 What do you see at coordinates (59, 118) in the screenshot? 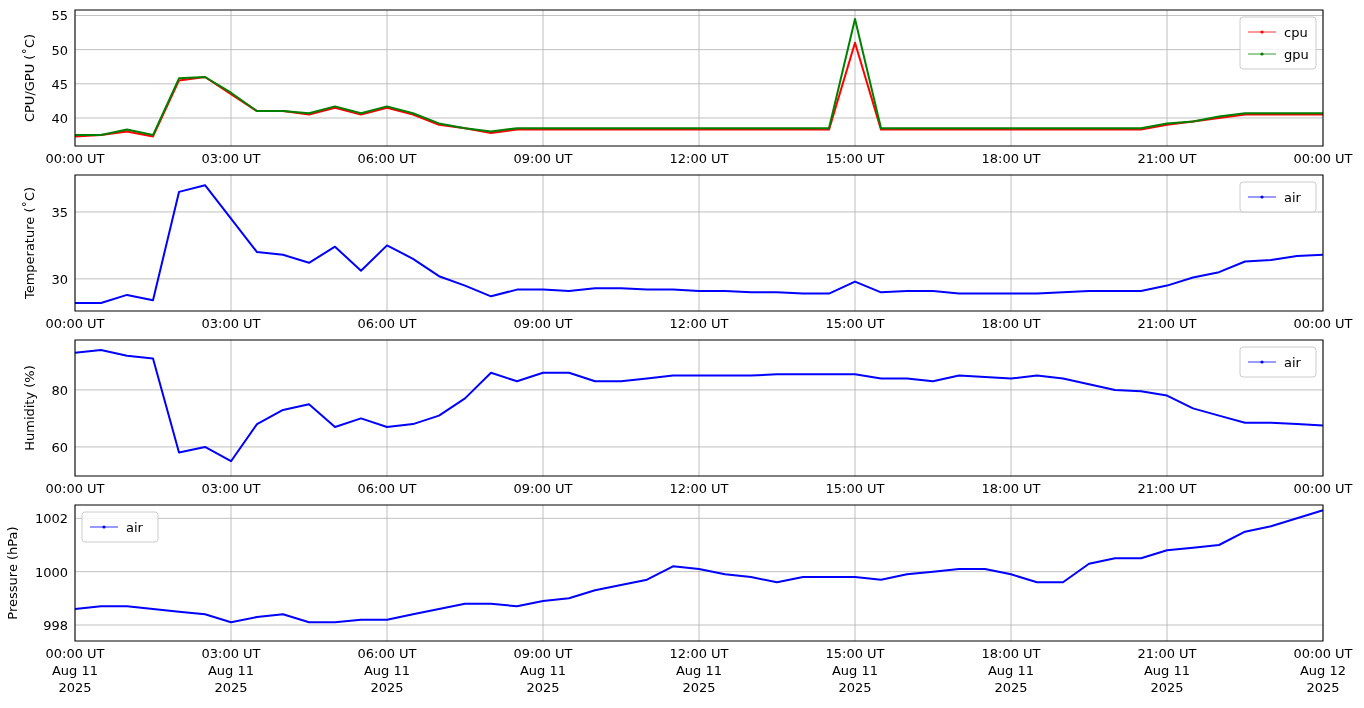
I see `y-tick-label: 40` at bounding box center [59, 118].